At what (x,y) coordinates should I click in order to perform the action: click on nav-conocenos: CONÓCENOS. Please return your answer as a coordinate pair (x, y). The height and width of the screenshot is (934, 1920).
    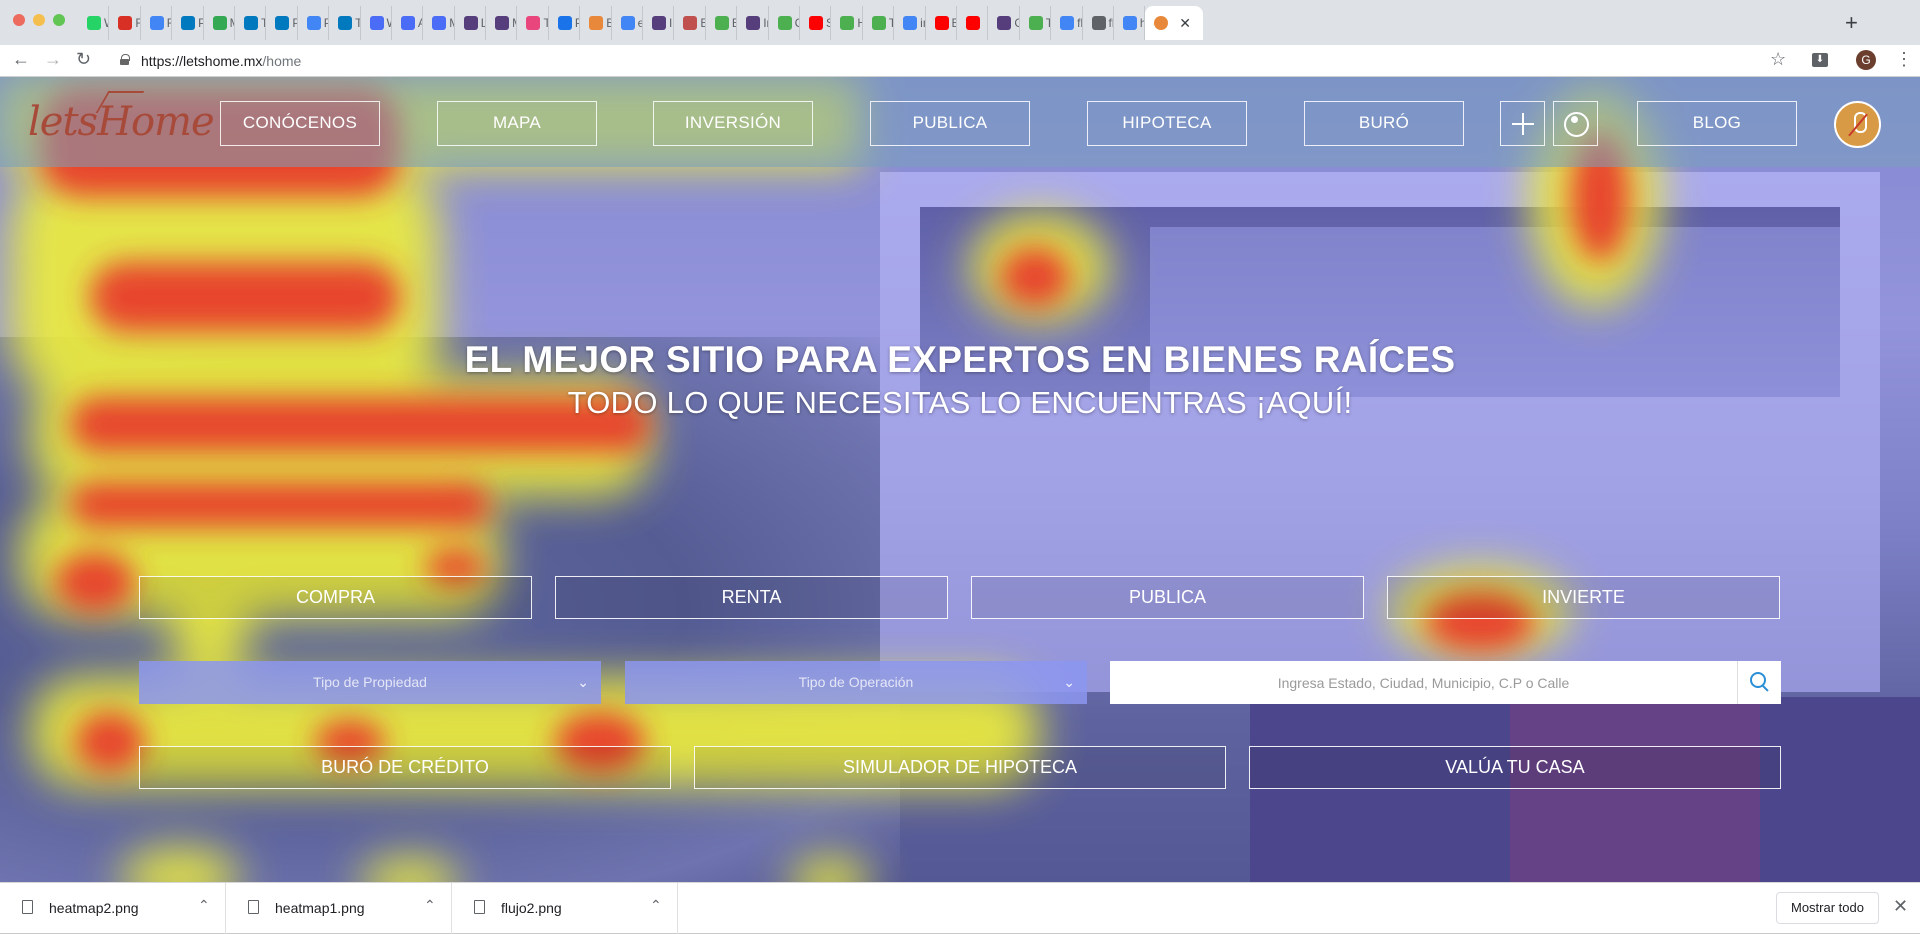
    Looking at the image, I should click on (300, 123).